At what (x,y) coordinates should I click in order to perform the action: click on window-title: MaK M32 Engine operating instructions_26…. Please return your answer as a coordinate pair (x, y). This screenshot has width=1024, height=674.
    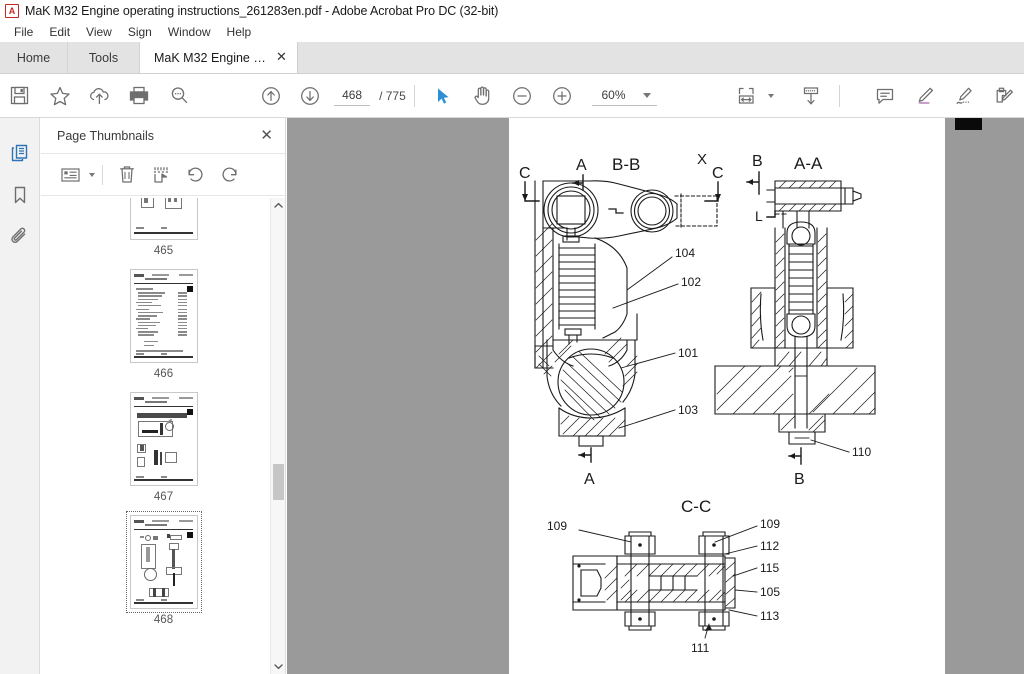
    Looking at the image, I should click on (262, 11).